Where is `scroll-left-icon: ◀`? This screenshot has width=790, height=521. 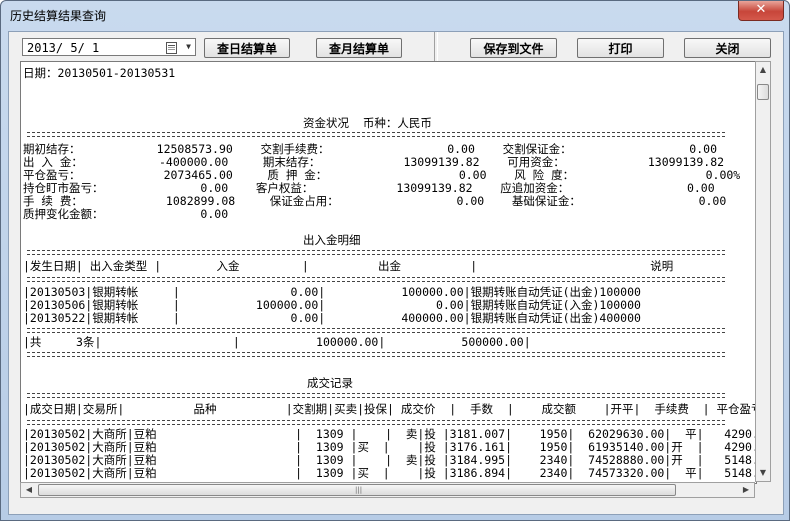
scroll-left-icon: ◀ is located at coordinates (29, 490).